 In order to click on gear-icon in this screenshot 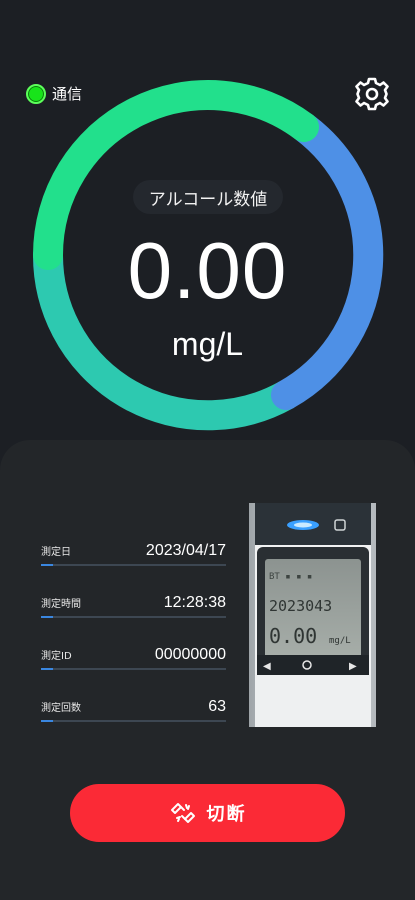, I will do `click(372, 94)`.